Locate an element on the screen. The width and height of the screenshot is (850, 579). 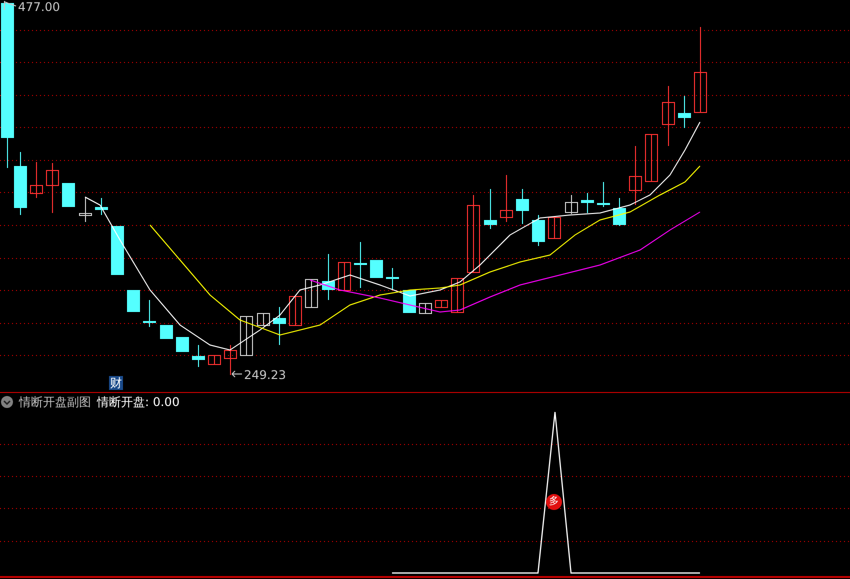
signal-badge: 多 is located at coordinates (554, 502).